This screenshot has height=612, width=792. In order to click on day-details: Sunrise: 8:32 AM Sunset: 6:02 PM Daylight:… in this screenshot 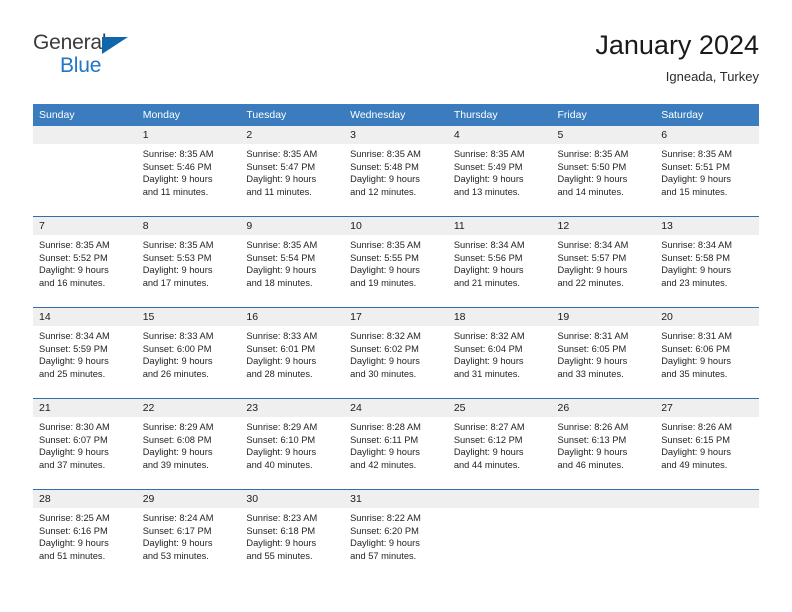, I will do `click(396, 353)`.